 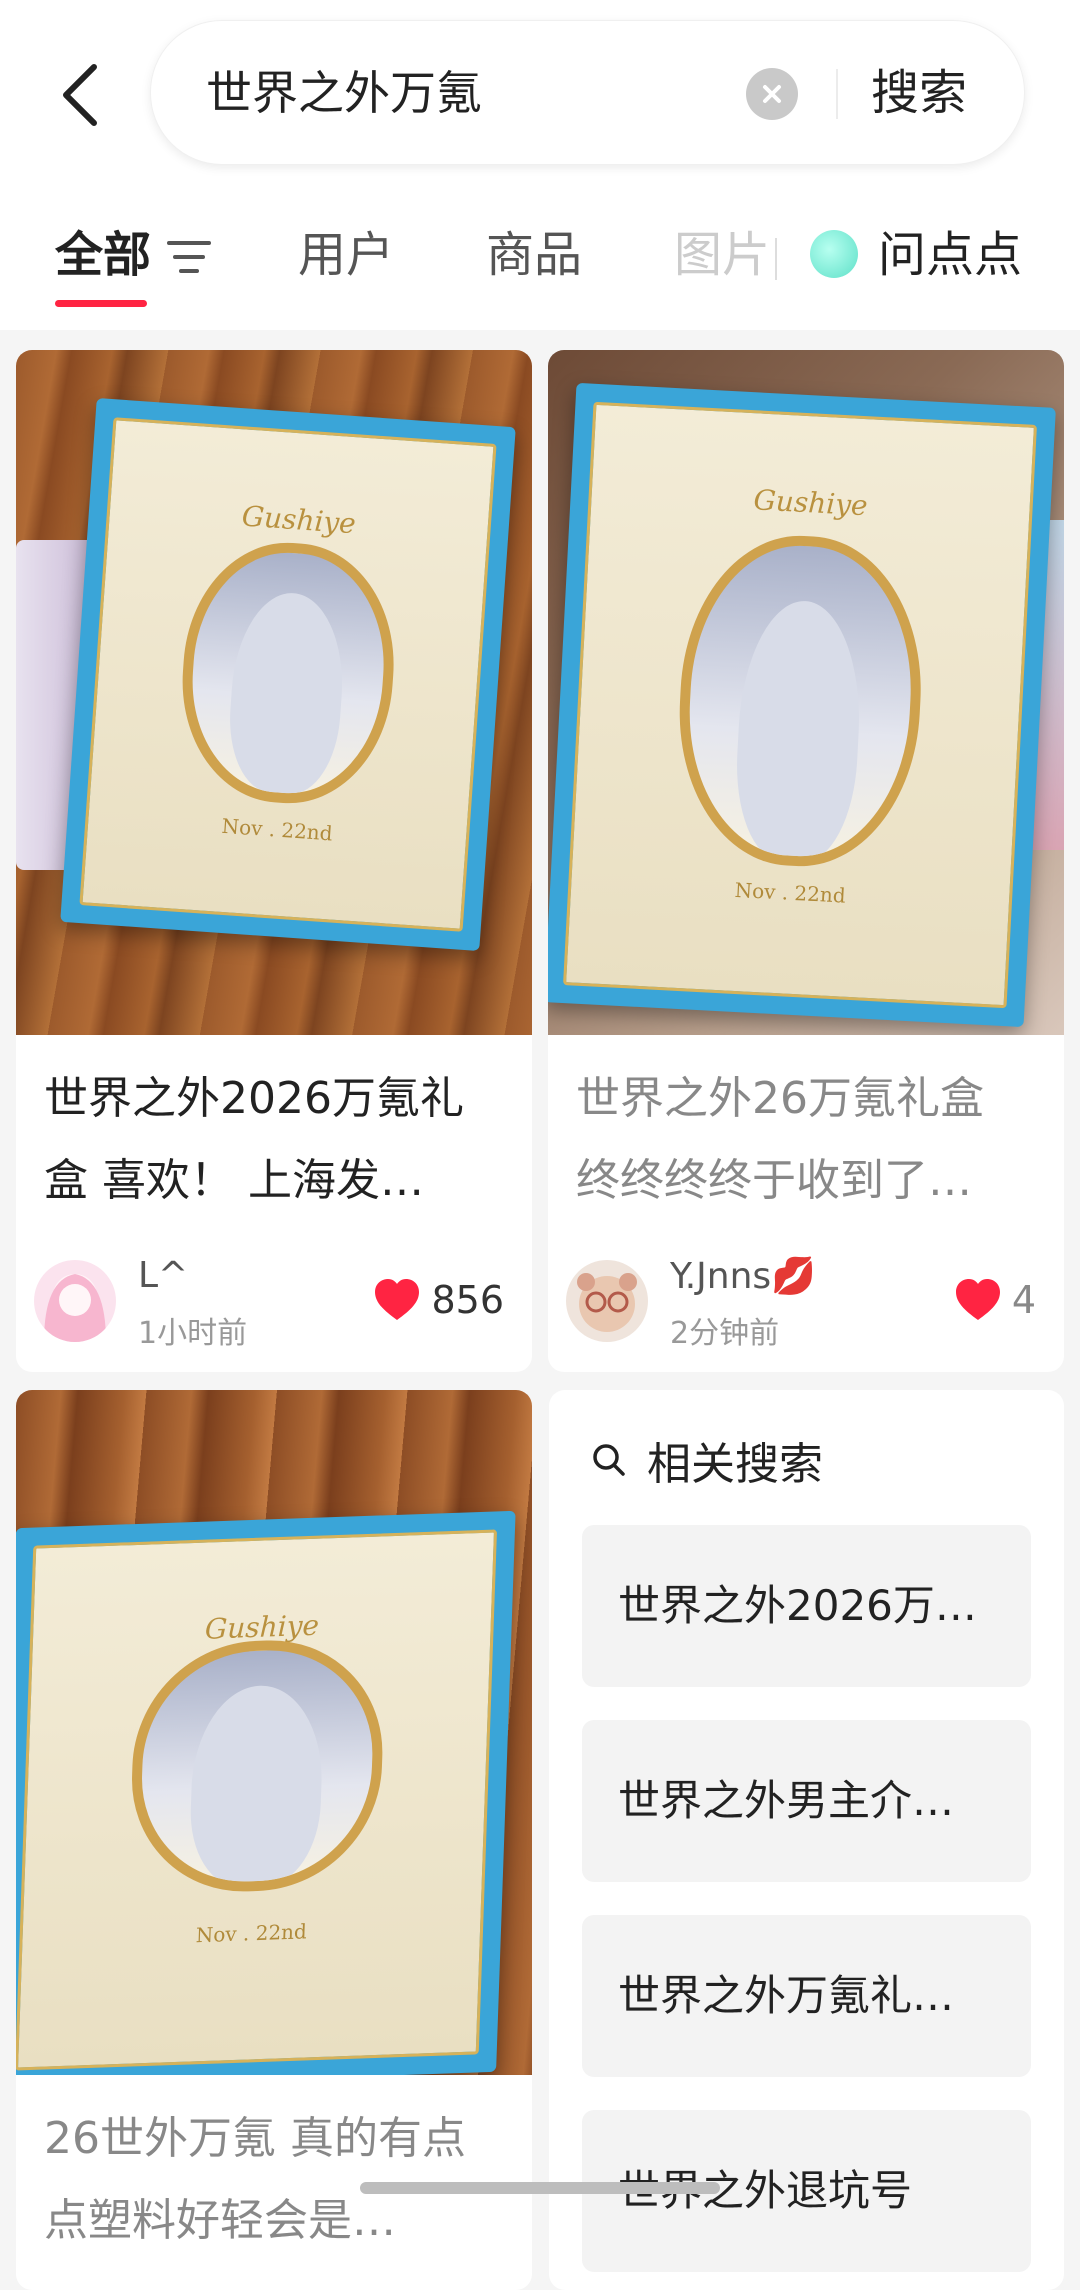 I want to click on tab-ask: 问点点, so click(x=950, y=255).